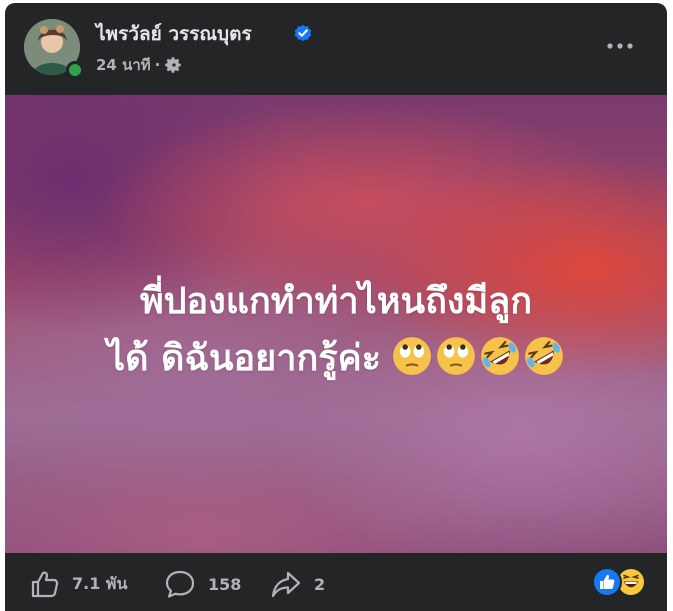 The width and height of the screenshot is (673, 611). Describe the element at coordinates (336, 301) in the screenshot. I see `post-text-line-1: พี่ปองแกทำท่าไหนถึงมีลูก` at that location.